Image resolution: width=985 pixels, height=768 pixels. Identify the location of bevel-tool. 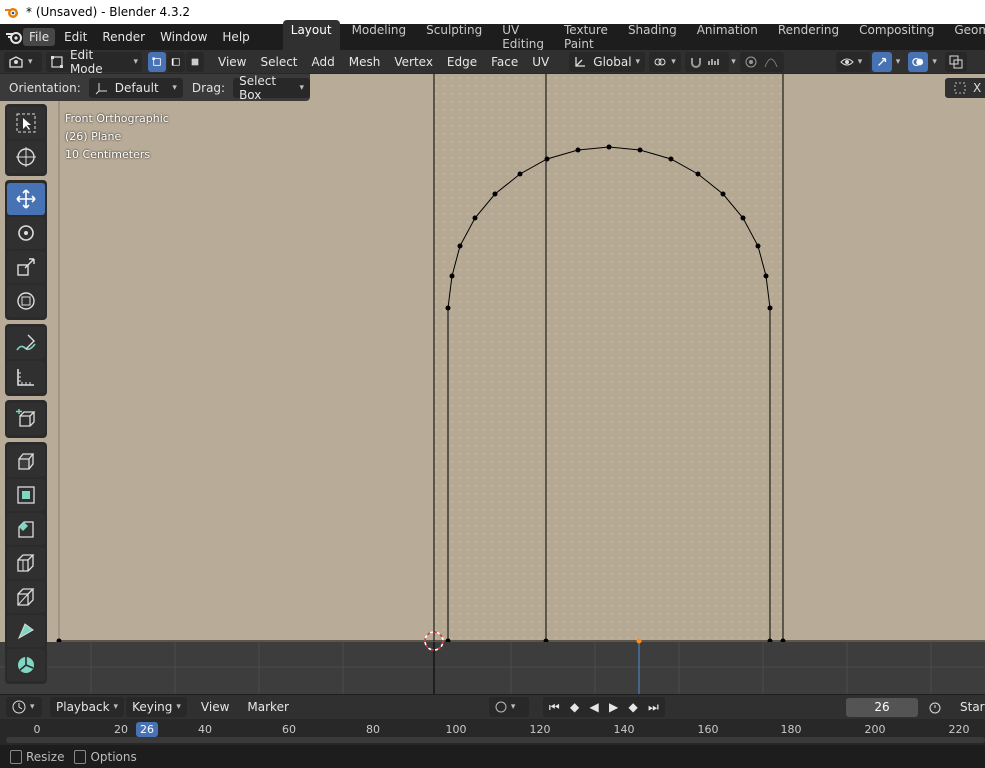
(26, 529).